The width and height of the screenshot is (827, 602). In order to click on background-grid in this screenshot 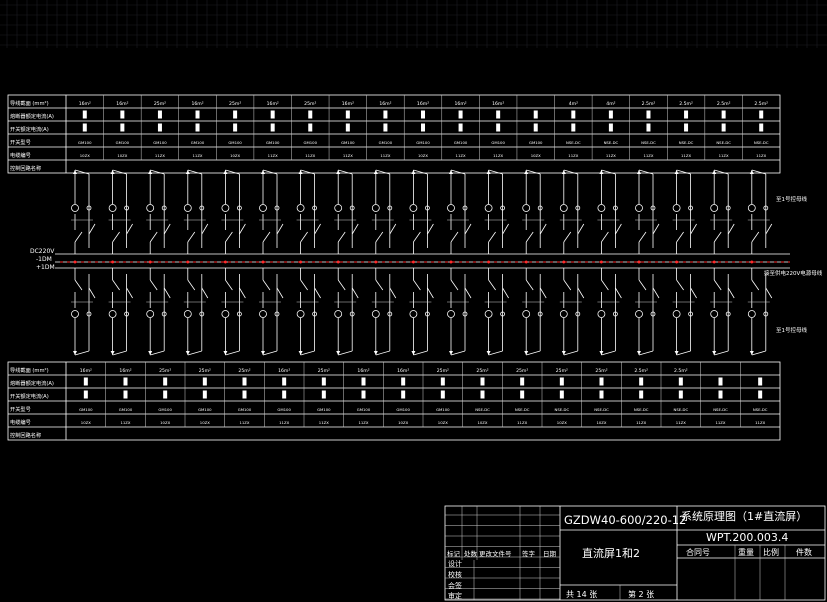, I will do `click(413, 24)`.